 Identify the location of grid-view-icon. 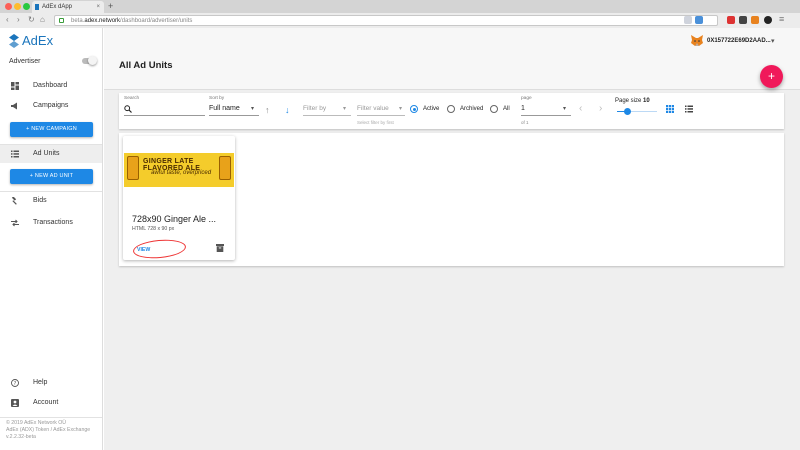
(670, 109).